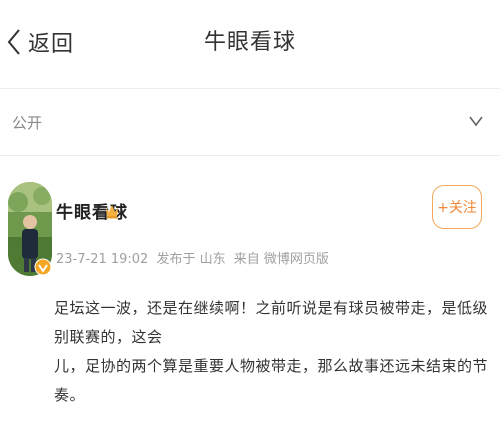  I want to click on visibility-label: 公开, so click(27, 122).